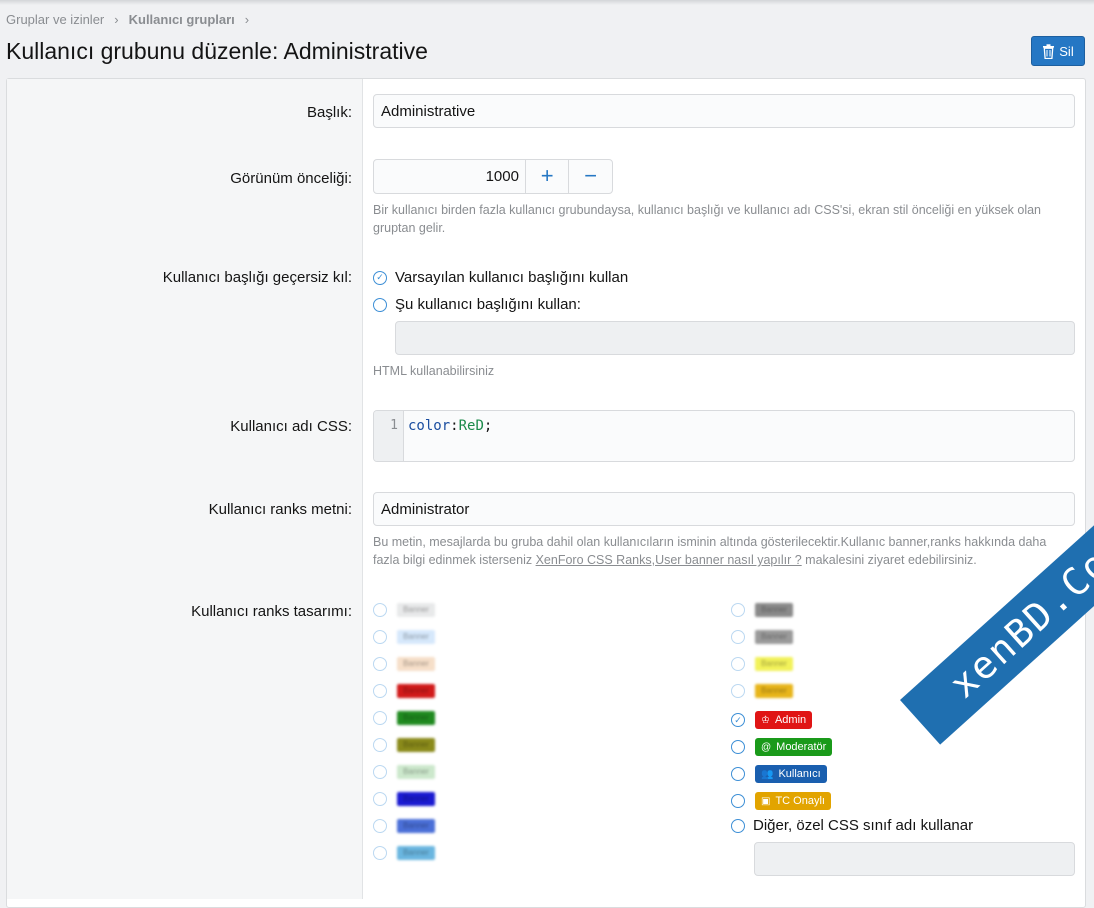 This screenshot has height=908, width=1094. Describe the element at coordinates (590, 176) in the screenshot. I see `decrement-button: −` at that location.